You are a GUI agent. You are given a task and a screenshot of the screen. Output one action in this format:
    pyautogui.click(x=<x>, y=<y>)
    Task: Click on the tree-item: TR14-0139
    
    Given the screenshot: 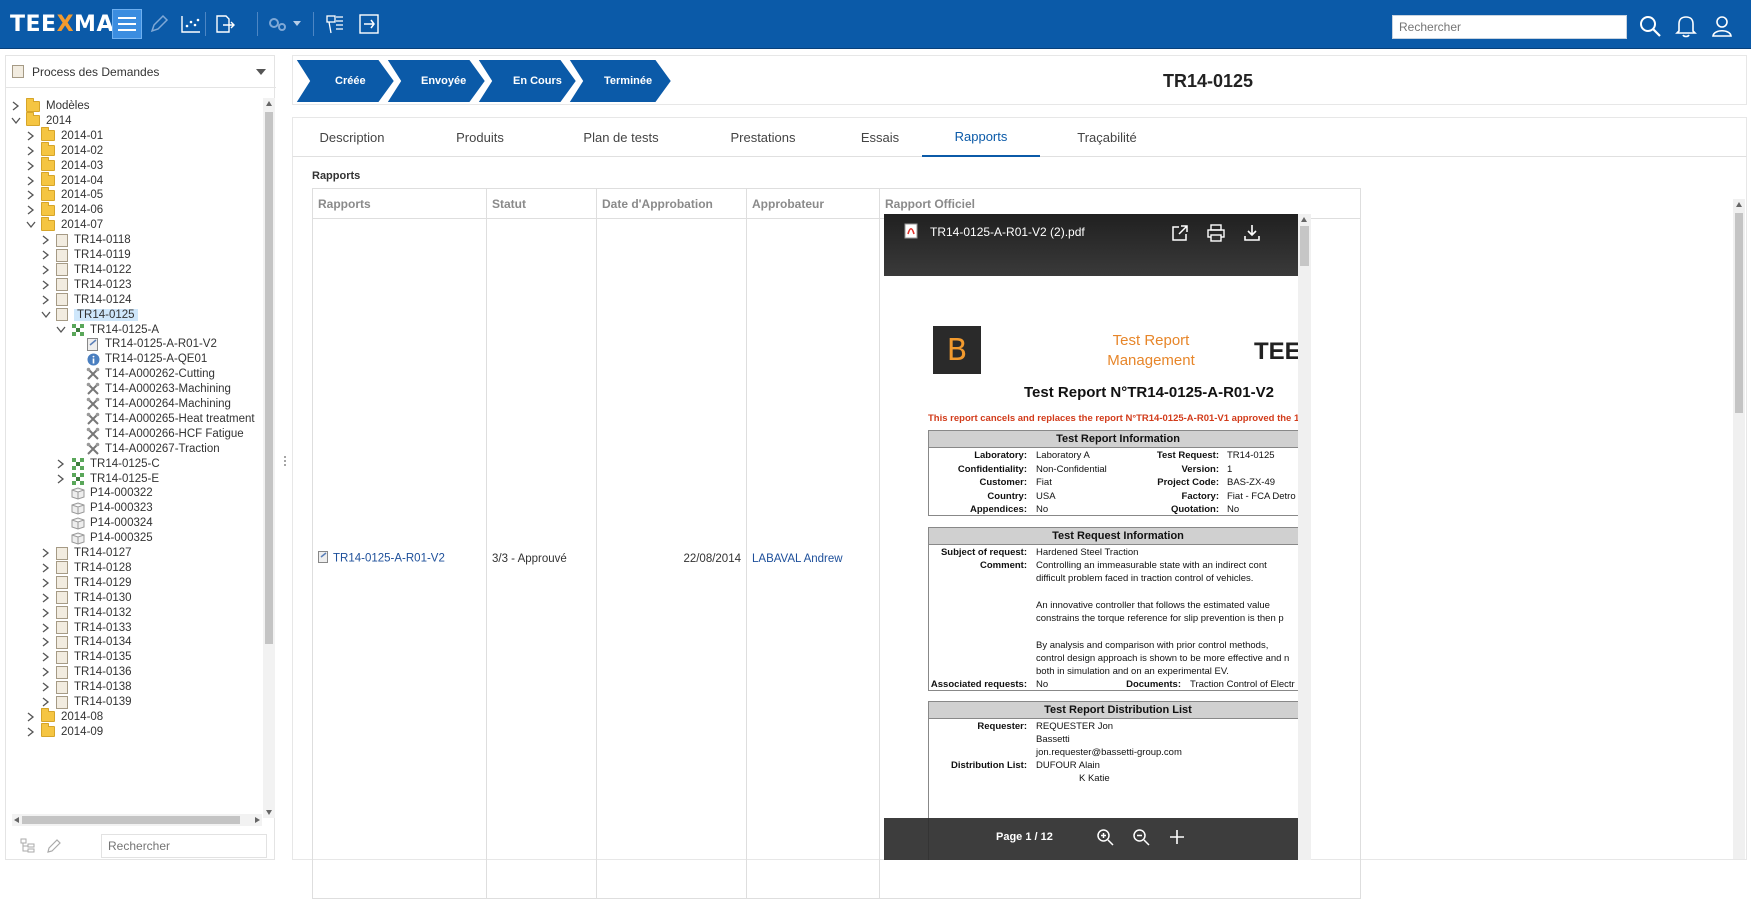 What is the action you would take?
    pyautogui.click(x=86, y=702)
    